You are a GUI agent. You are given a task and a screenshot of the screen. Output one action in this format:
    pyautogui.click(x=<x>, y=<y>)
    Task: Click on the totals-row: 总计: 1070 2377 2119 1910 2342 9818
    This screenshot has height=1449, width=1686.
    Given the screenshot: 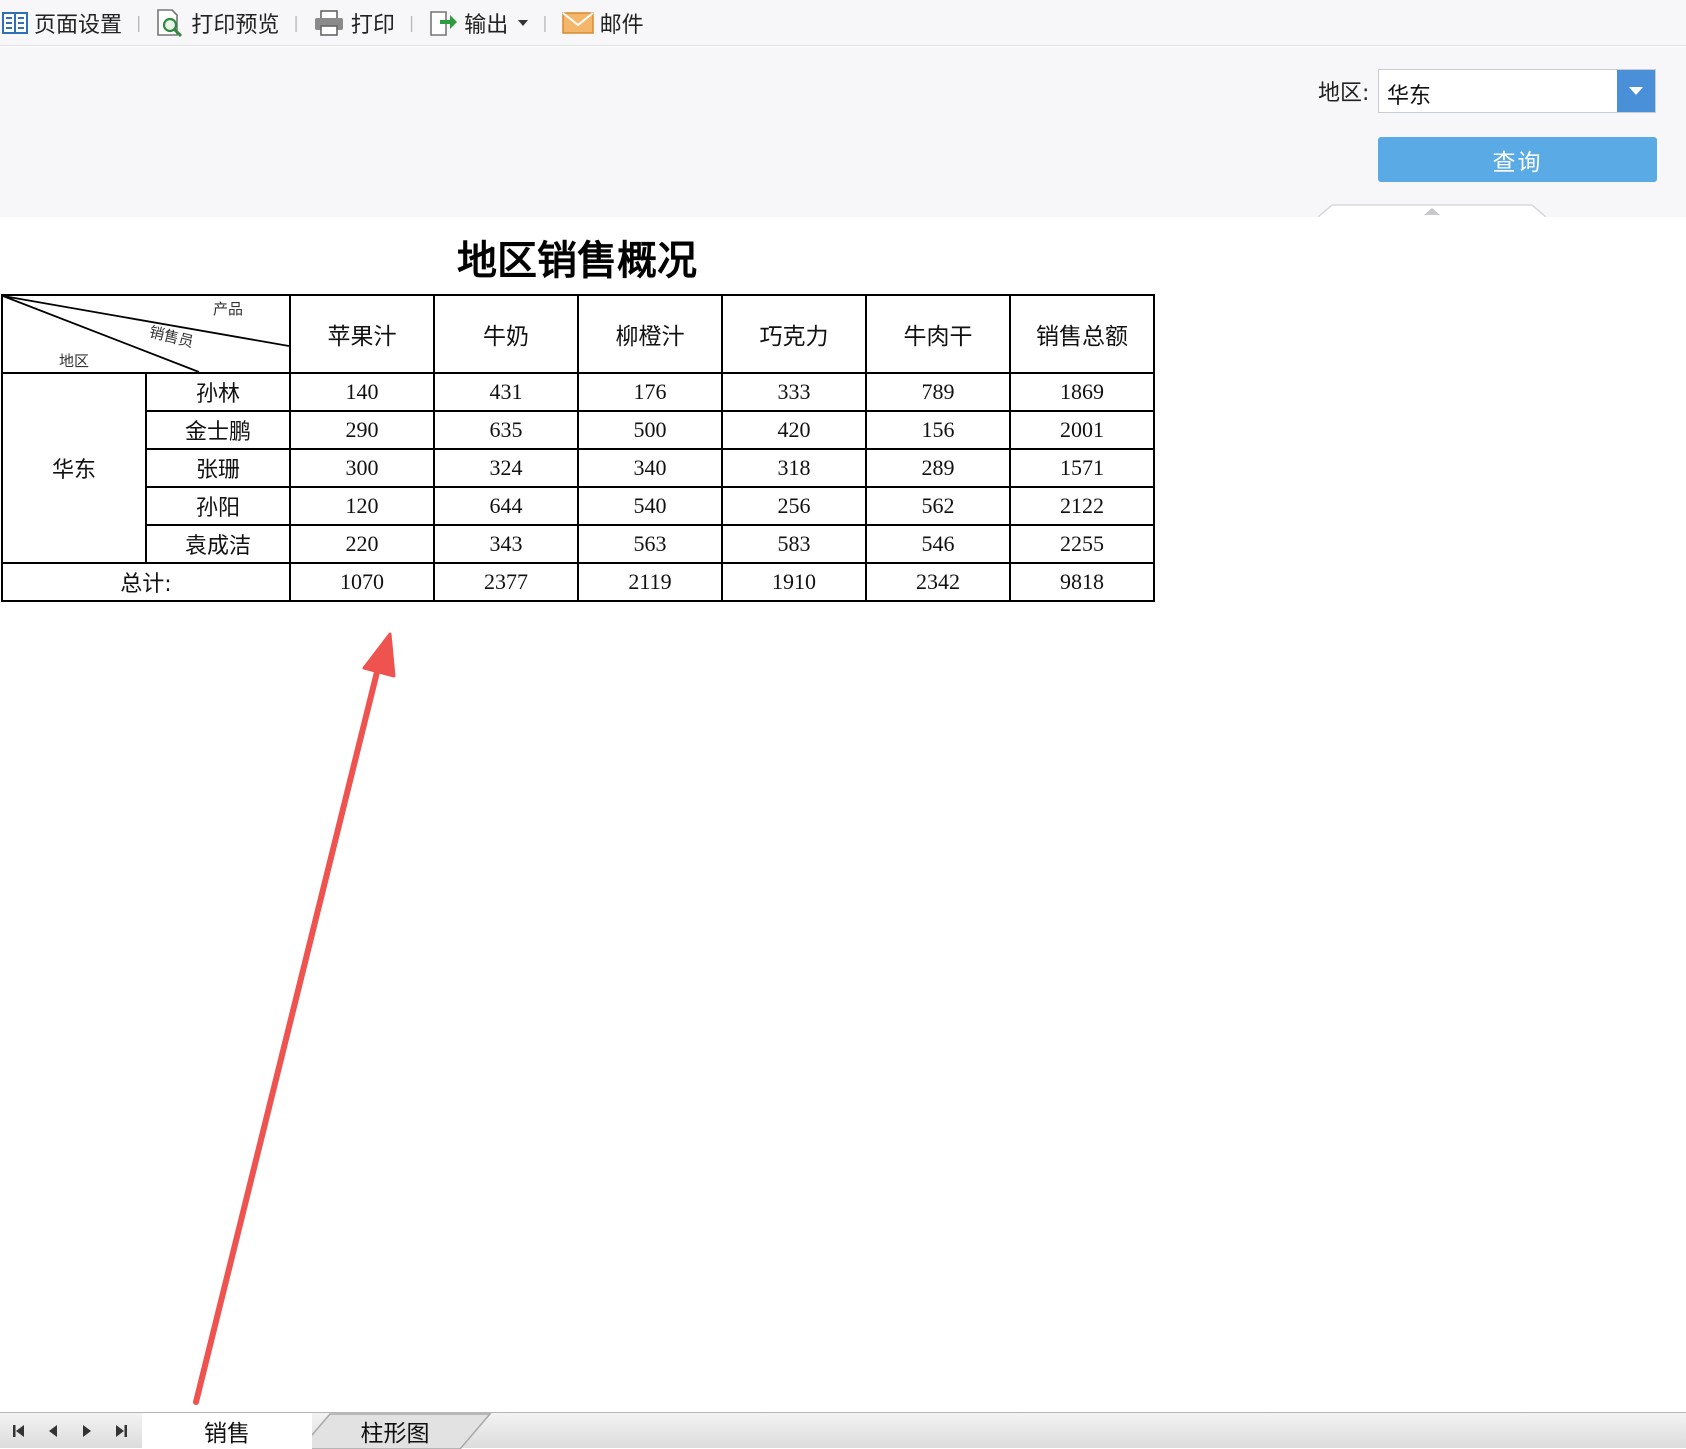 What is the action you would take?
    pyautogui.click(x=578, y=582)
    